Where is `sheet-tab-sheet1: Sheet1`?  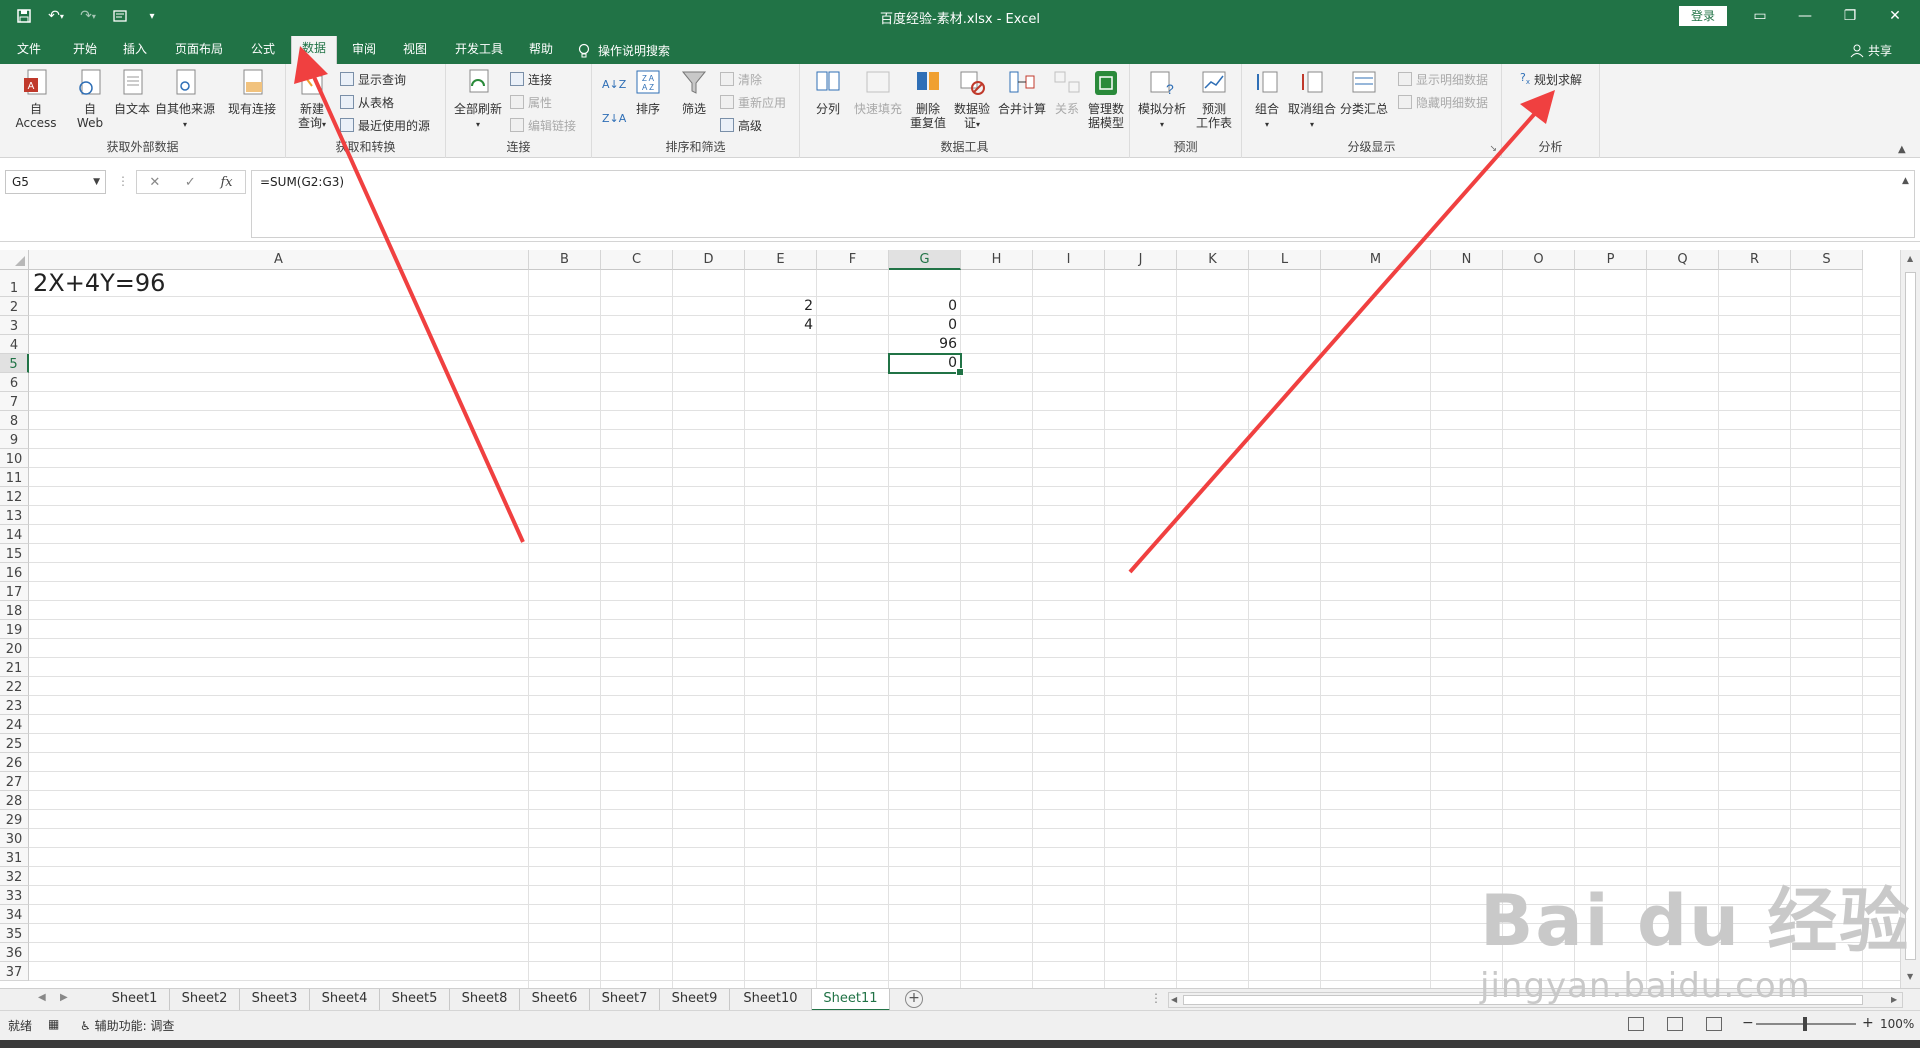
sheet-tab-sheet1: Sheet1 is located at coordinates (135, 1000).